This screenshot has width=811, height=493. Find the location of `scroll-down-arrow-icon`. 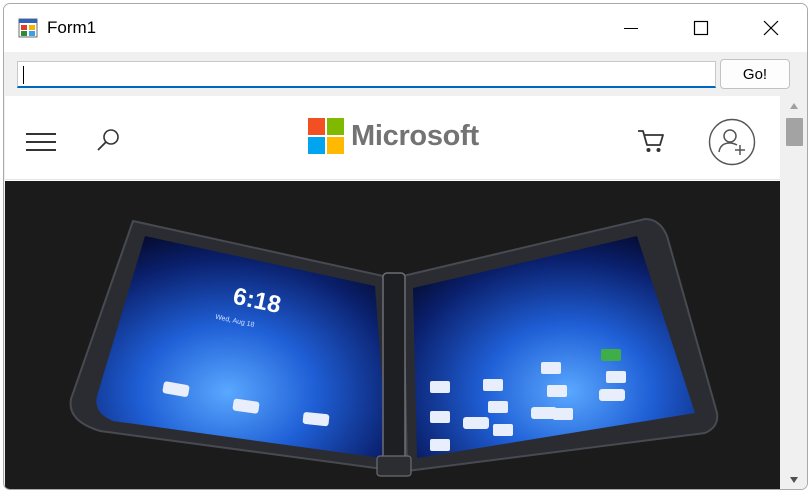

scroll-down-arrow-icon is located at coordinates (794, 480).